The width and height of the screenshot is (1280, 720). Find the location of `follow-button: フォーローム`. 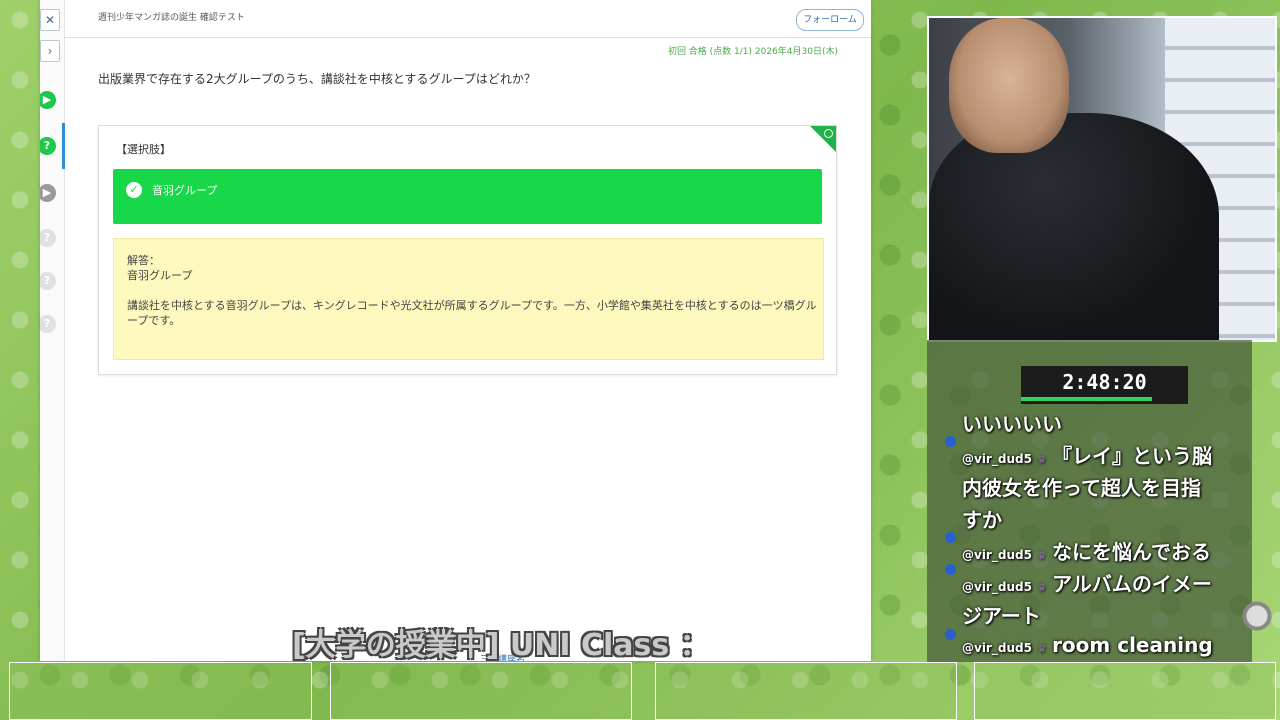

follow-button: フォーローム is located at coordinates (830, 20).